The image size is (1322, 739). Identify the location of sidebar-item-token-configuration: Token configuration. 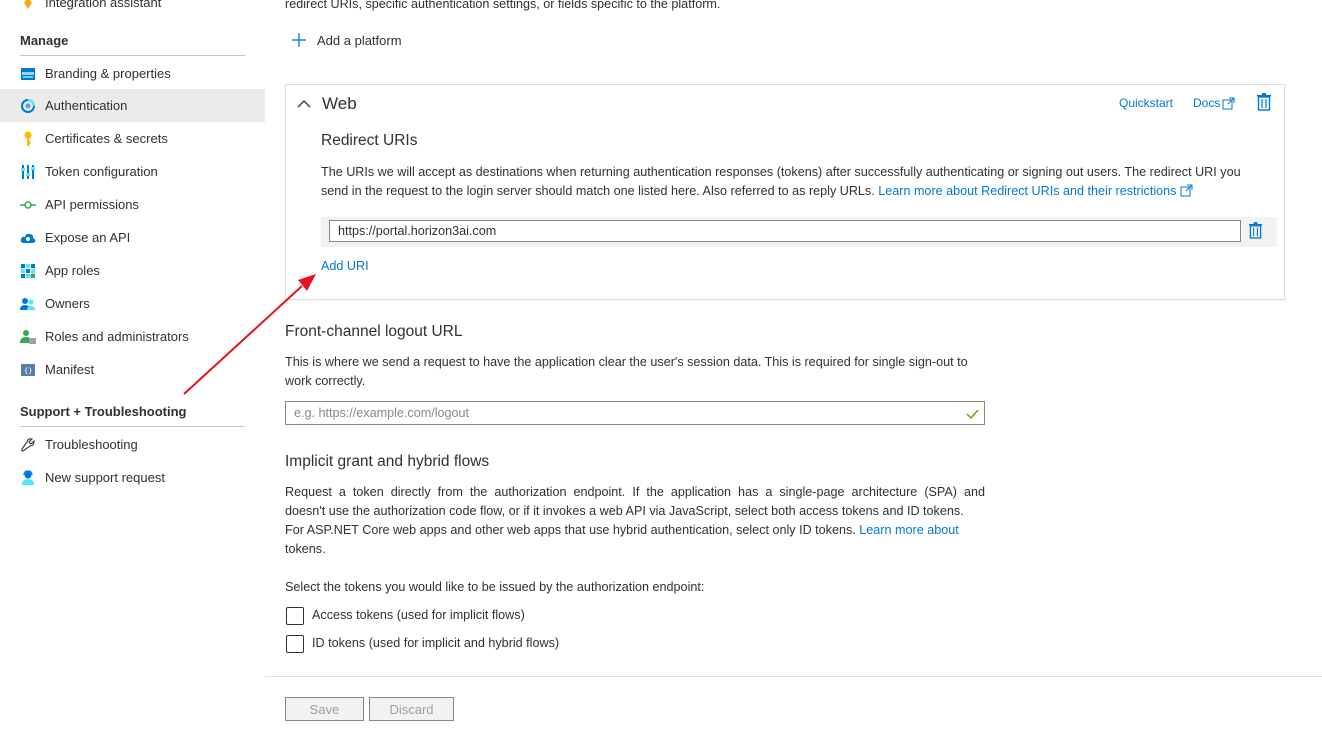
(132, 171).